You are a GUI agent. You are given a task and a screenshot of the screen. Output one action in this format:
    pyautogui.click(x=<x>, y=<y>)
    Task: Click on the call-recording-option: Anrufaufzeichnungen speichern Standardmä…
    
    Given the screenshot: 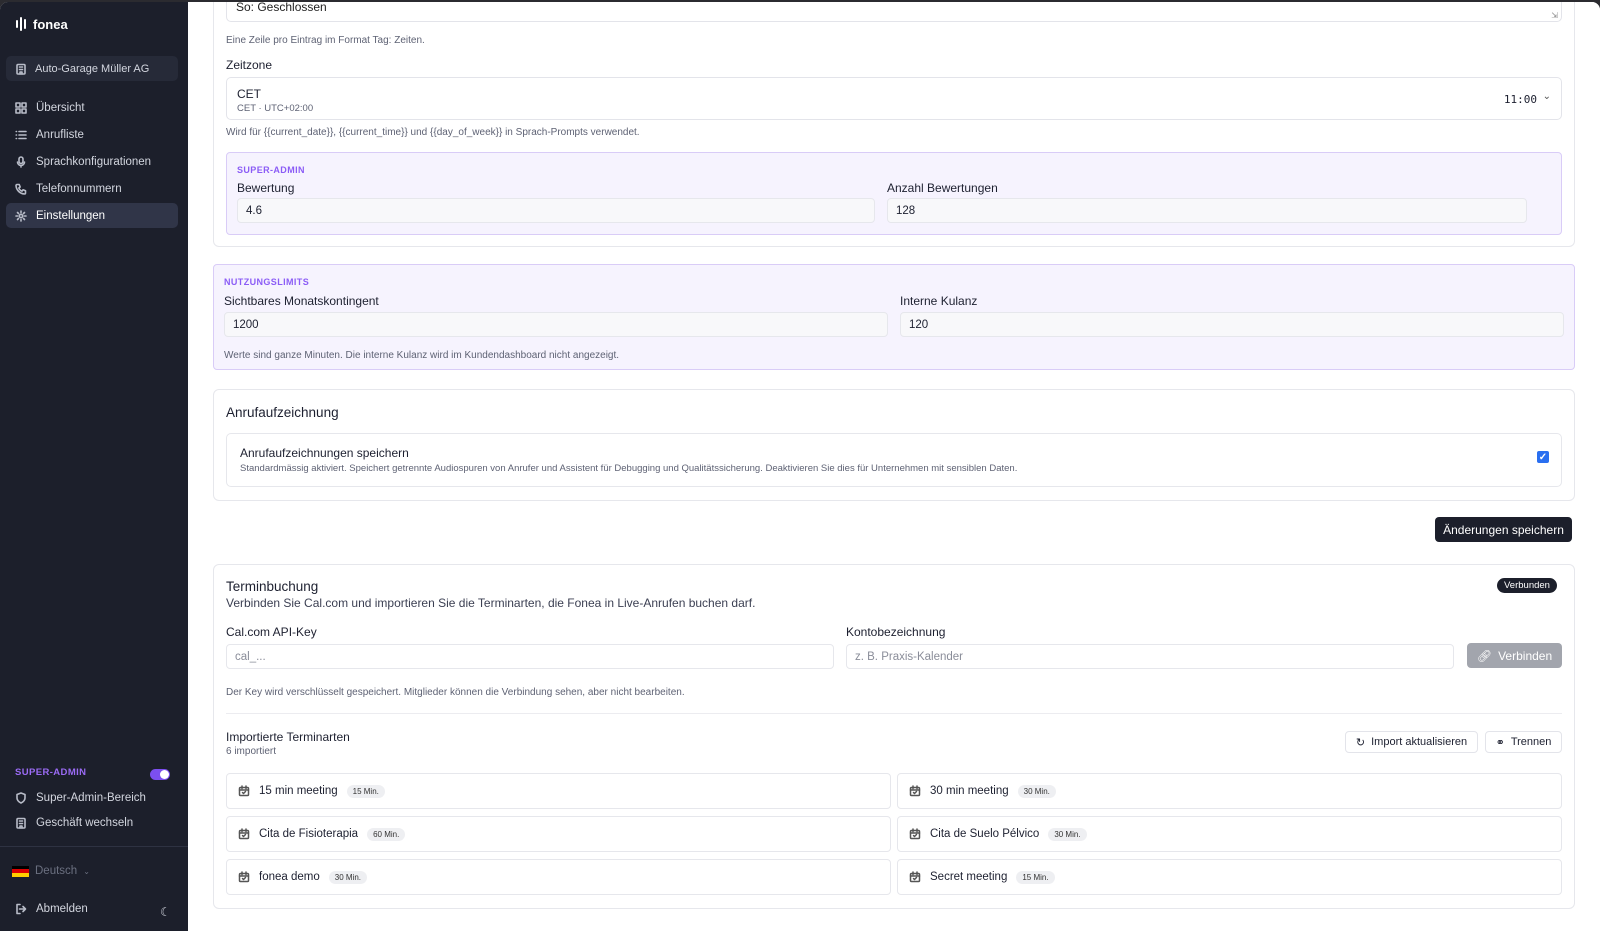 What is the action you would take?
    pyautogui.click(x=894, y=460)
    